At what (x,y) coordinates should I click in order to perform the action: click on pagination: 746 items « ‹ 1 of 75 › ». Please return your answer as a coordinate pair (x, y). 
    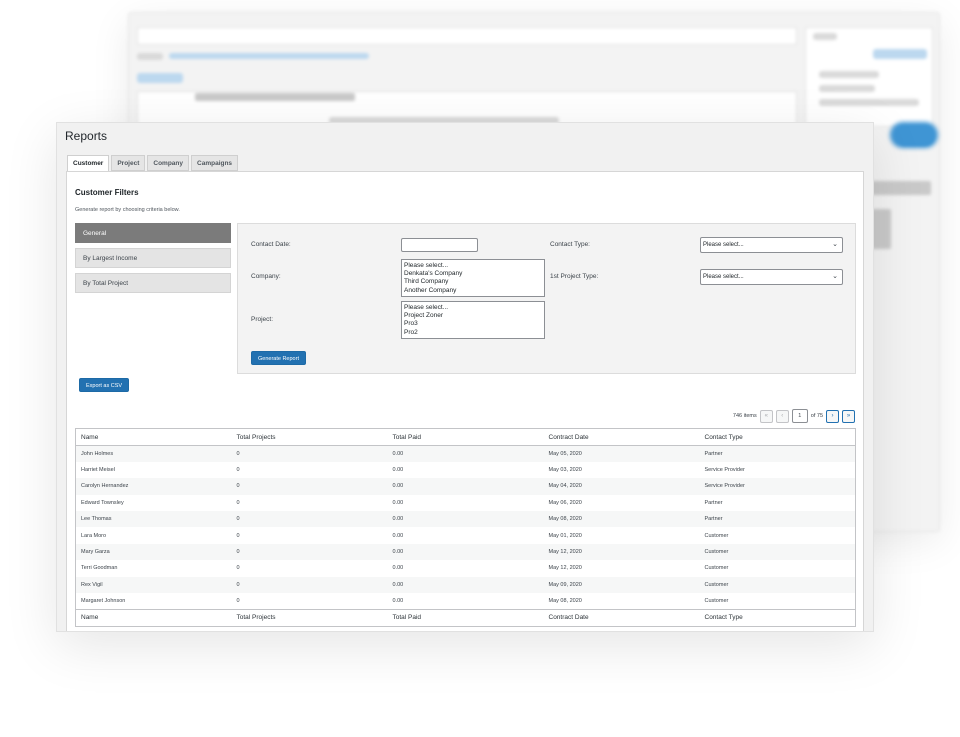
    Looking at the image, I should click on (794, 416).